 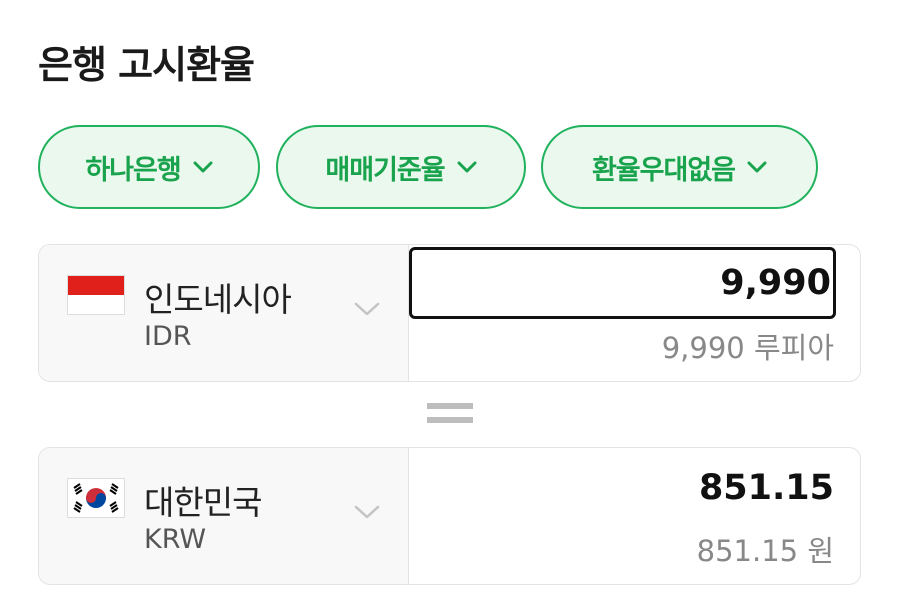 What do you see at coordinates (203, 502) in the screenshot?
I see `to-country-name: 대한민국` at bounding box center [203, 502].